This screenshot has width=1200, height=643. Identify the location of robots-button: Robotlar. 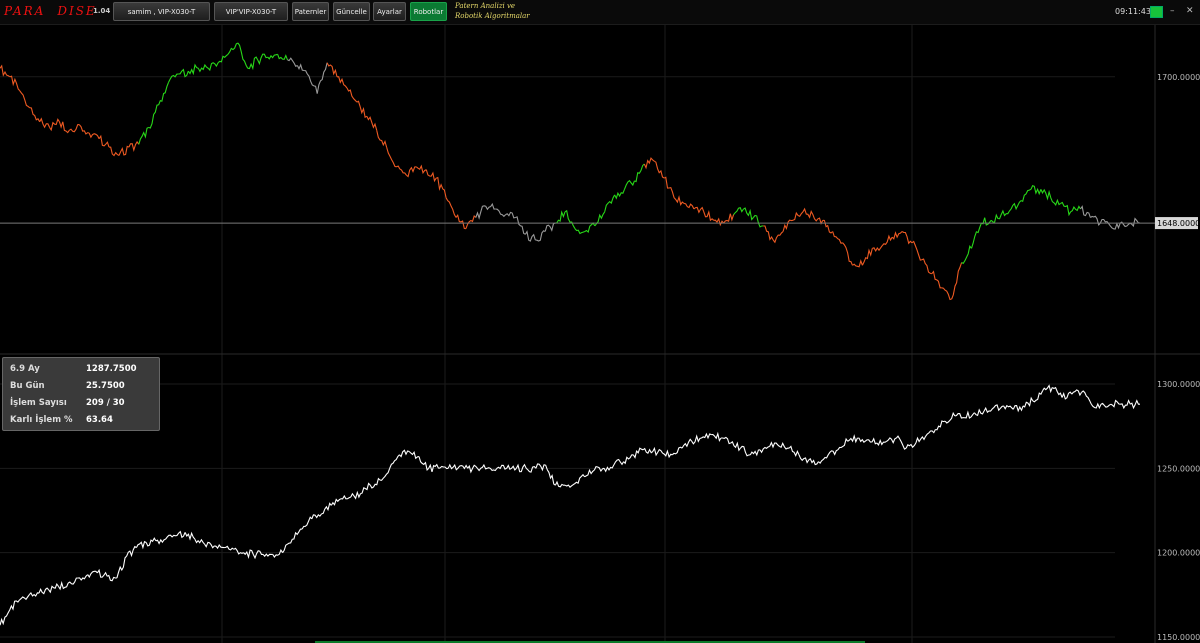
(428, 11).